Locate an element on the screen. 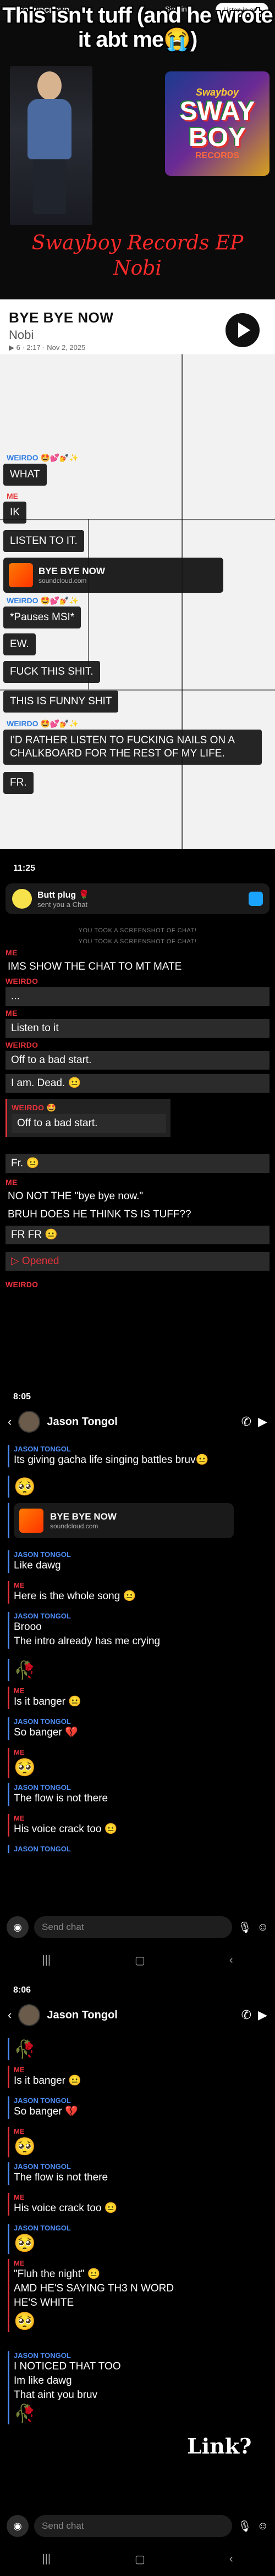 The image size is (275, 2576). chat-message: BRUH DOES HE THINK TS IS TUFF?? is located at coordinates (99, 1214).